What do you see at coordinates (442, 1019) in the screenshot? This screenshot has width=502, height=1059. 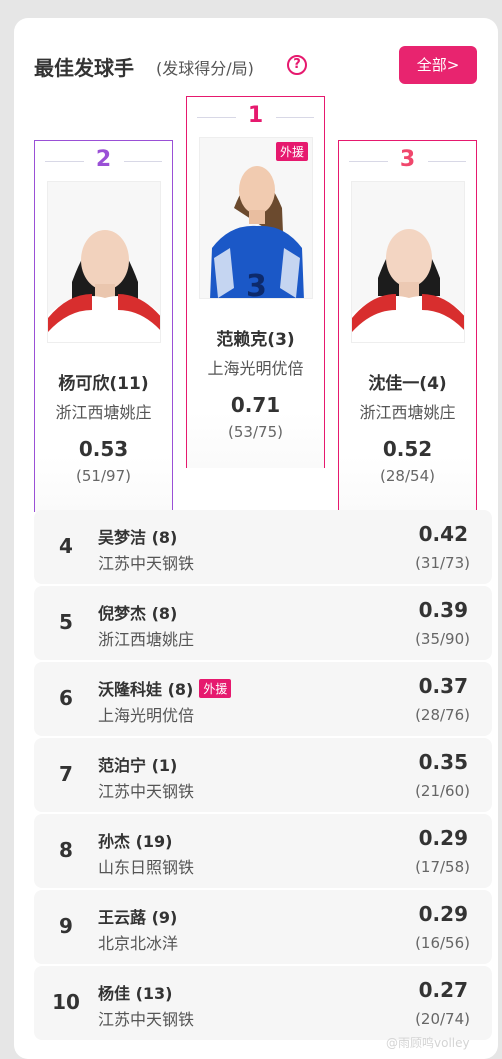 I see `serve-fraction: (20/74)` at bounding box center [442, 1019].